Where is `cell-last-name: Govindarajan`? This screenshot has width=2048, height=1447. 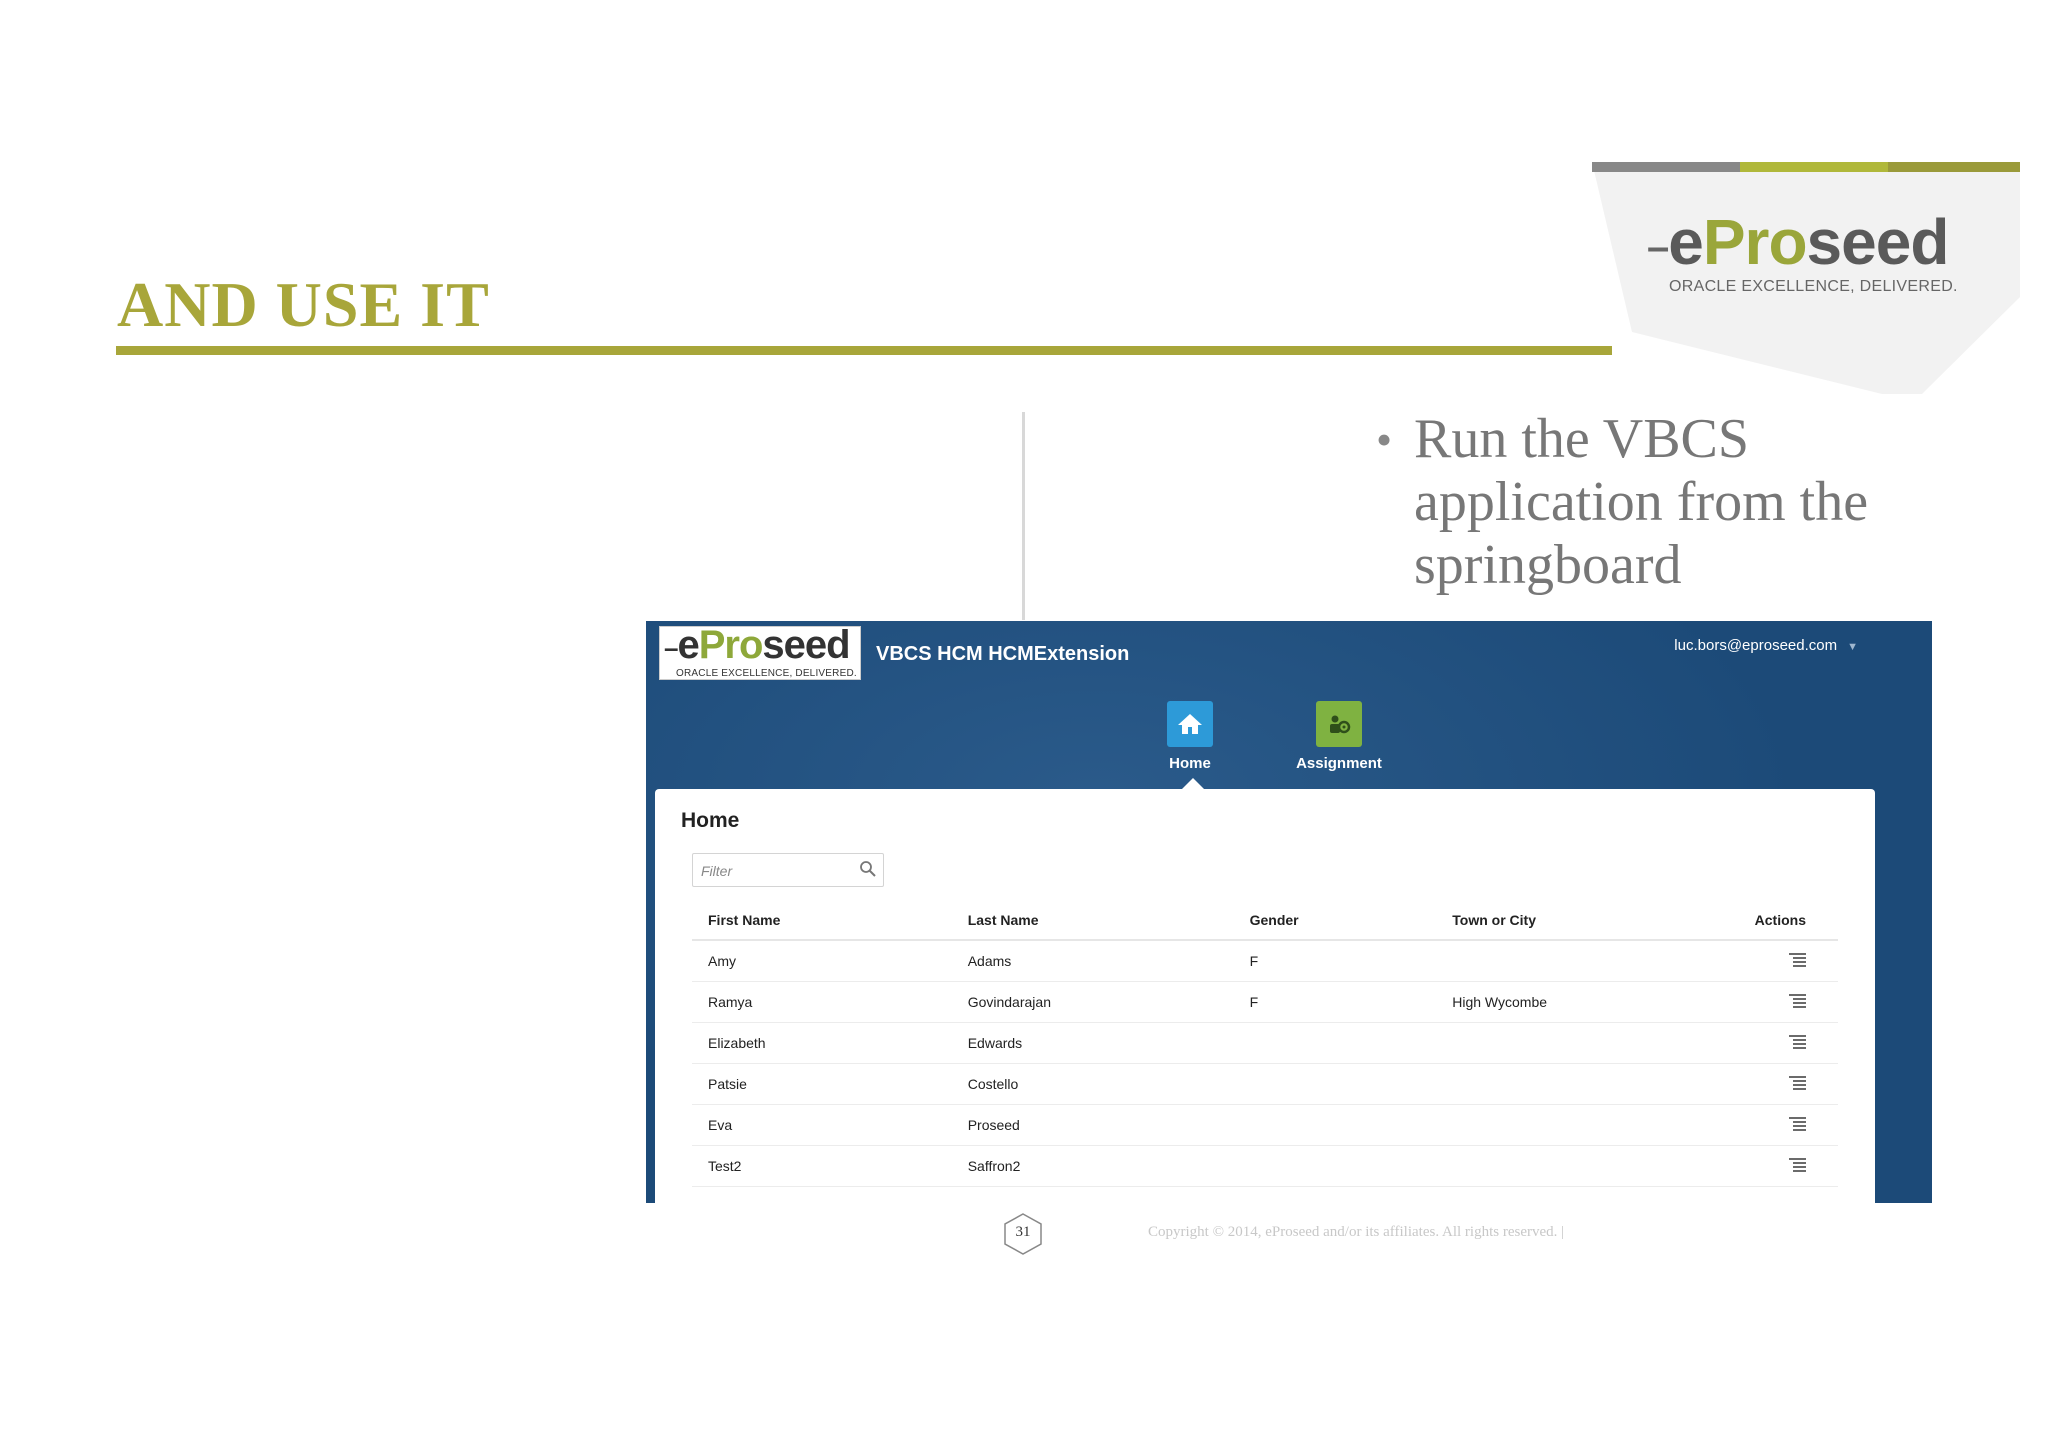 cell-last-name: Govindarajan is located at coordinates (1092, 1002).